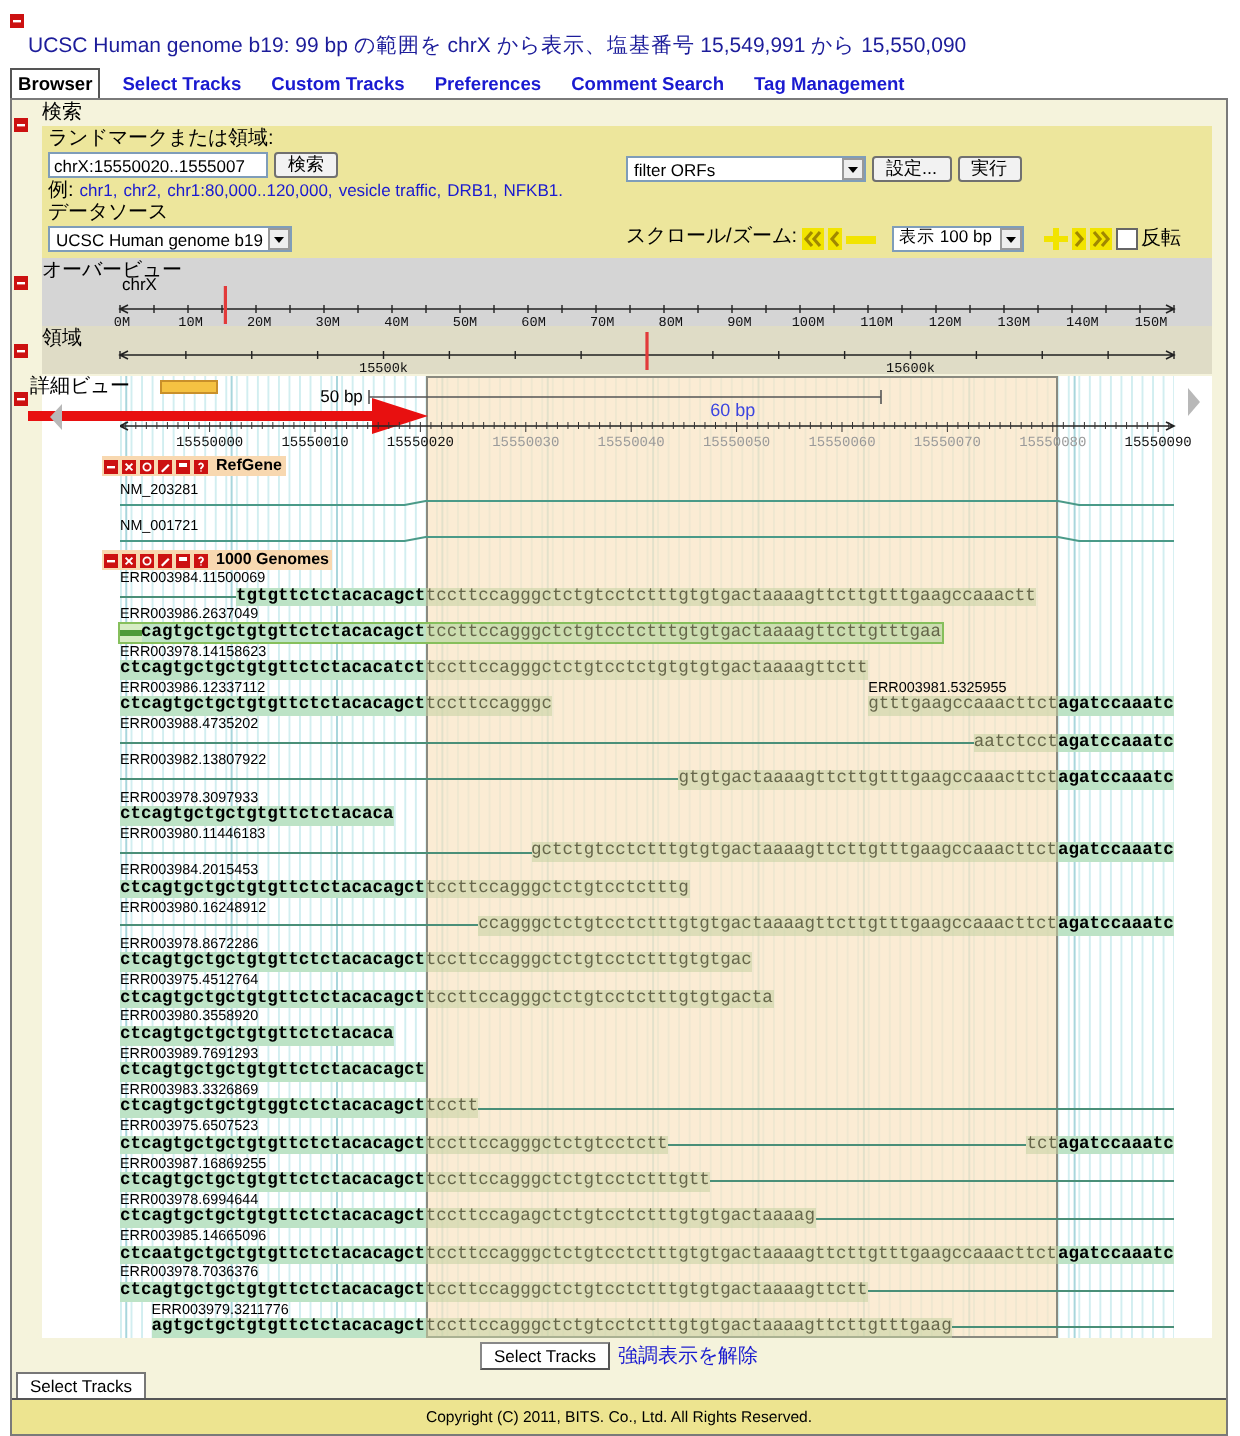 The height and width of the screenshot is (1436, 1240). Describe the element at coordinates (647, 1255) in the screenshot. I see `read-alignment: ctcaatgctgctgtgttctctacacagcttccttccagggctctgtcctctttgtgtgactaaaagttcttgtttgaagccaaacttct agatccaaatc` at that location.